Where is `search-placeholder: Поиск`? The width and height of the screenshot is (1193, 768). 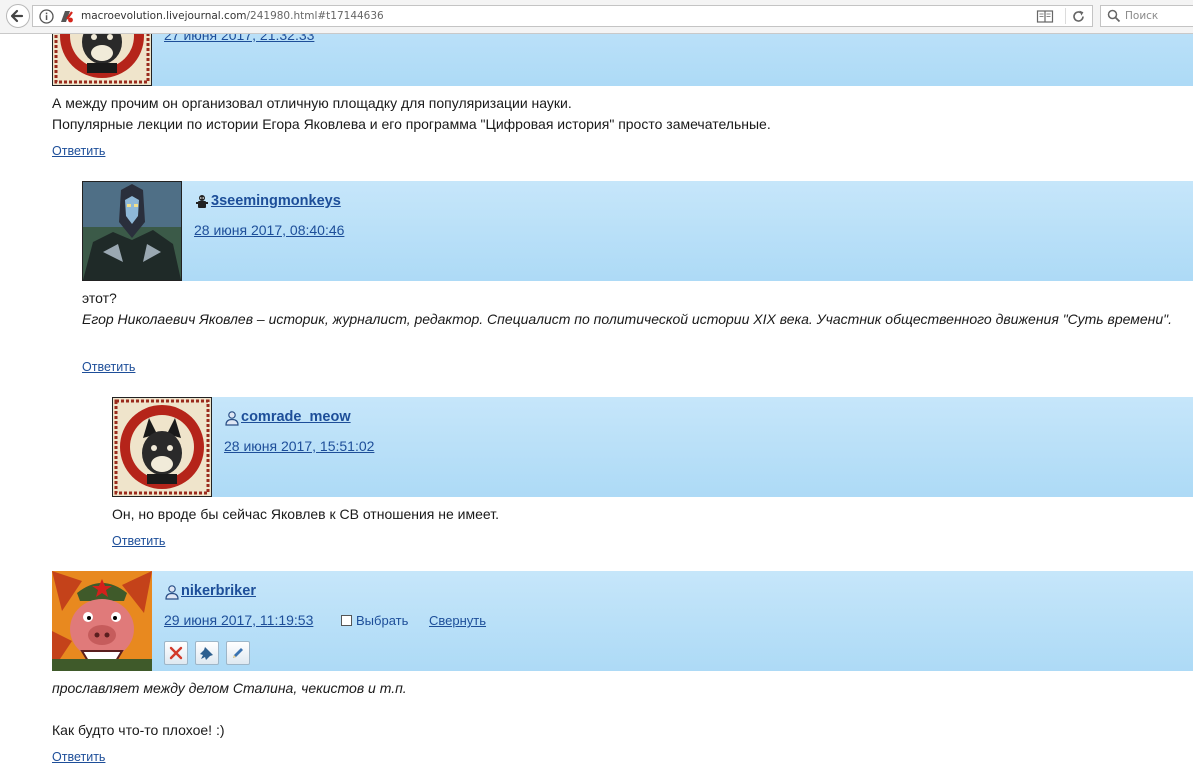 search-placeholder: Поиск is located at coordinates (1142, 16).